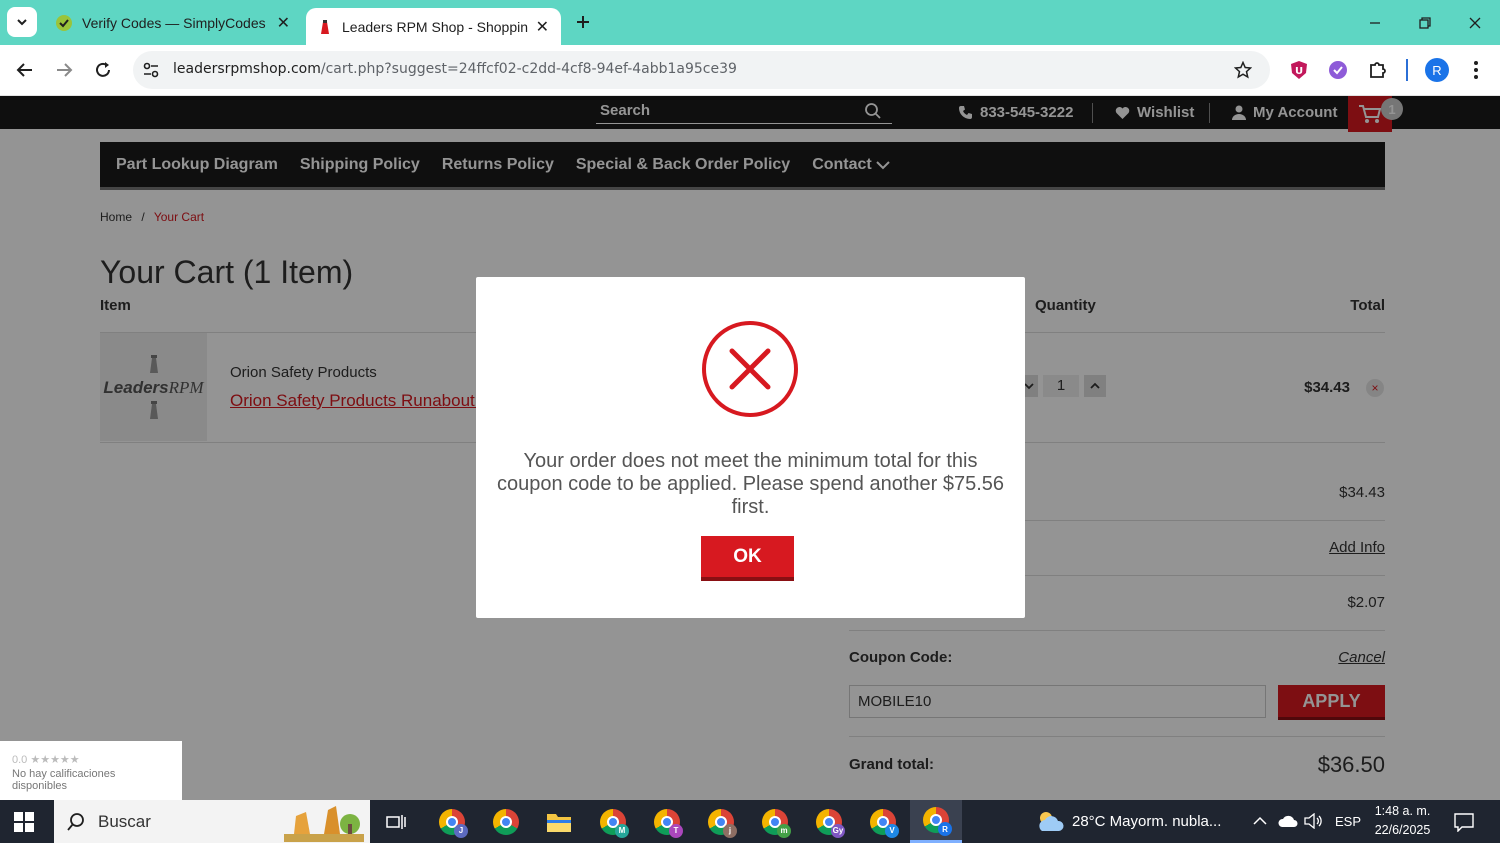 Image resolution: width=1500 pixels, height=843 pixels. I want to click on taskbar-chrome-profile-v: V, so click(883, 821).